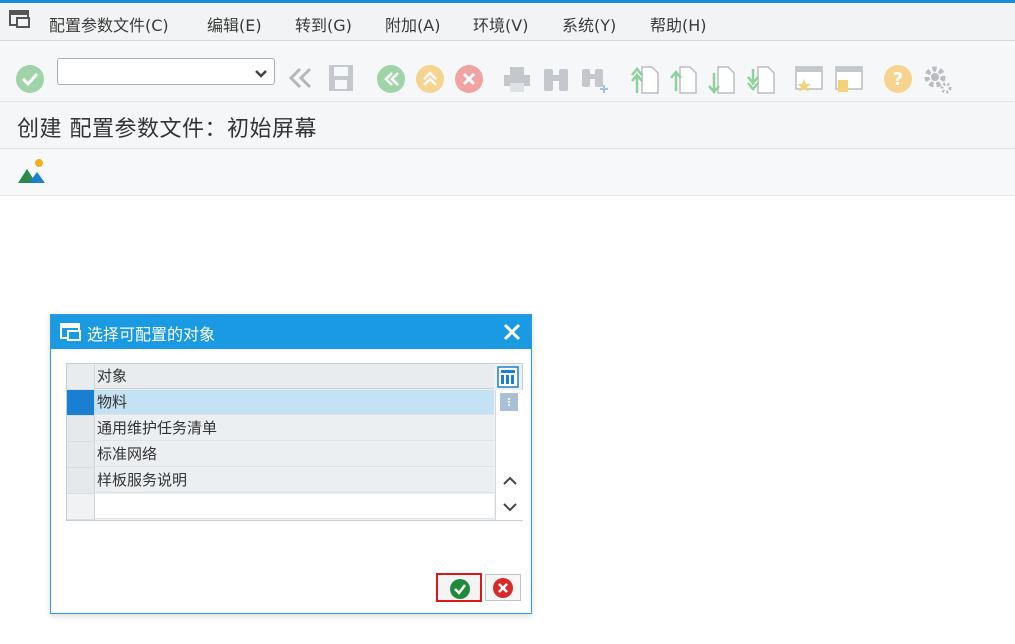 The image size is (1015, 644). What do you see at coordinates (507, 172) in the screenshot?
I see `application-toolbar` at bounding box center [507, 172].